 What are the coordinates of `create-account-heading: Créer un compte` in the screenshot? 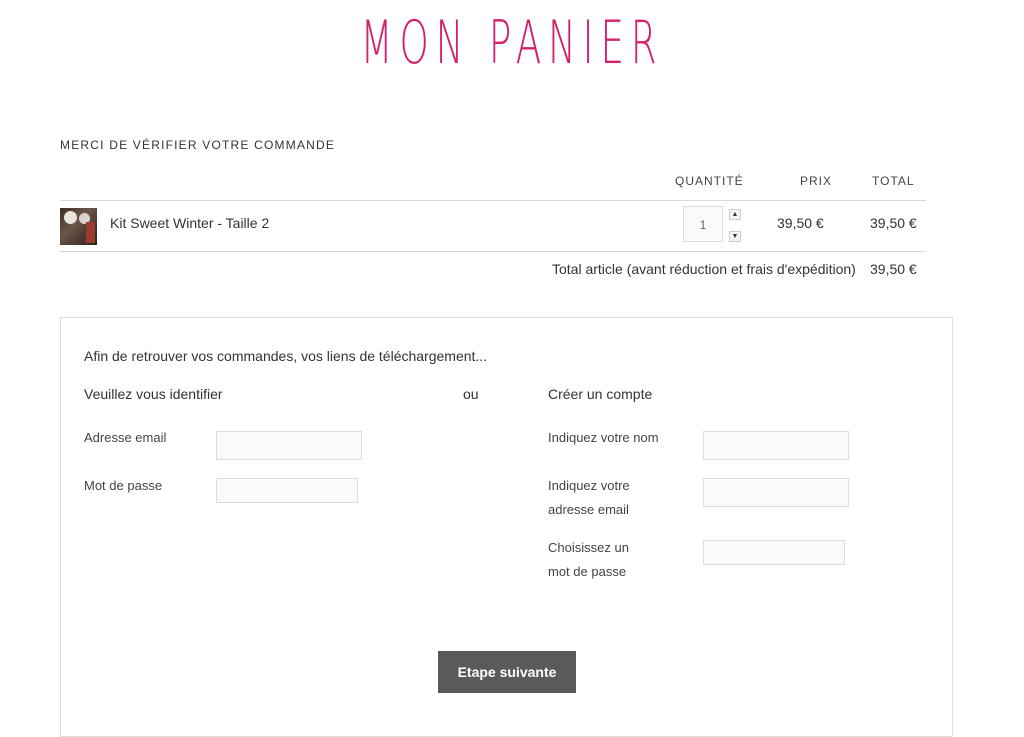 It's located at (600, 394).